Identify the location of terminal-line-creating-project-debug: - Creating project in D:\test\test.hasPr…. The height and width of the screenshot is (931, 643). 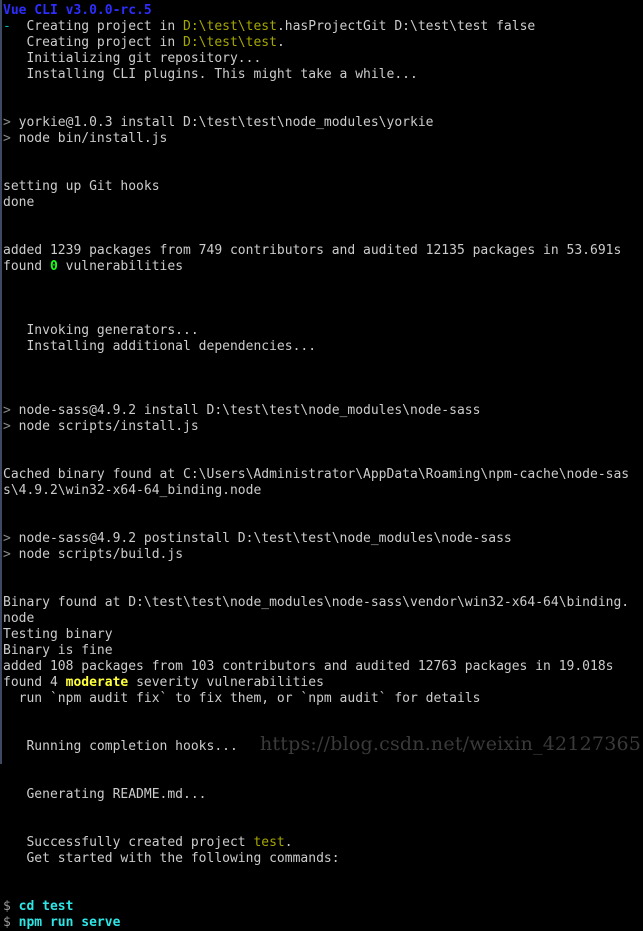
(322, 27).